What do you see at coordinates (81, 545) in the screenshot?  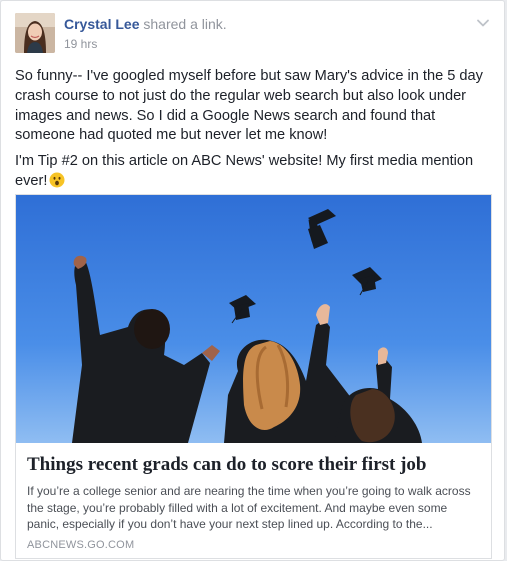 I see `link-domain: ABCNEWS.GO.COM` at bounding box center [81, 545].